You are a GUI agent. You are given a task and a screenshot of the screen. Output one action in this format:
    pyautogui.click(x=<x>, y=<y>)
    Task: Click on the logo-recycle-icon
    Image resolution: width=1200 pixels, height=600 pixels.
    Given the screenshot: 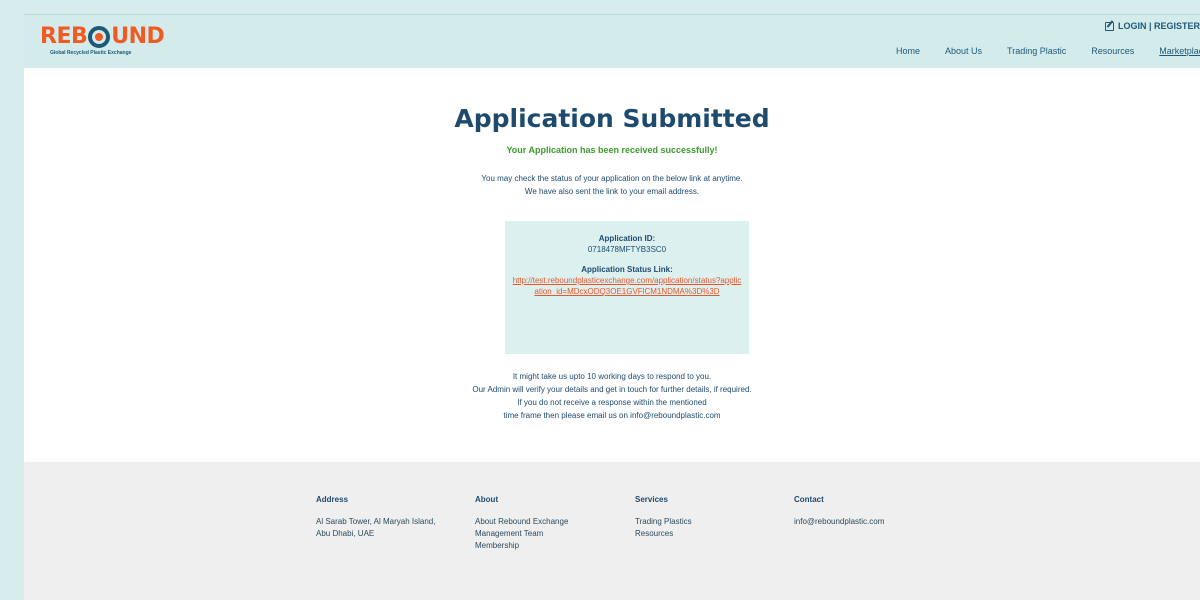 What is the action you would take?
    pyautogui.click(x=99, y=37)
    